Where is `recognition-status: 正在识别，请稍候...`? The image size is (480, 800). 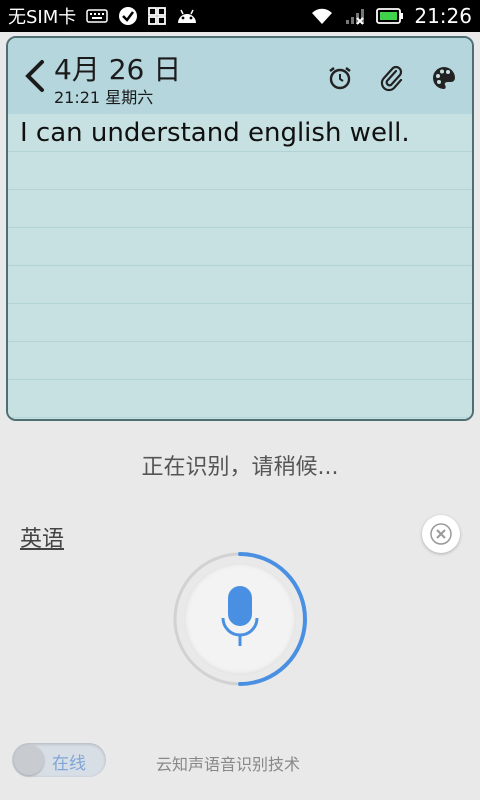 recognition-status: 正在识别，请稍候... is located at coordinates (240, 467).